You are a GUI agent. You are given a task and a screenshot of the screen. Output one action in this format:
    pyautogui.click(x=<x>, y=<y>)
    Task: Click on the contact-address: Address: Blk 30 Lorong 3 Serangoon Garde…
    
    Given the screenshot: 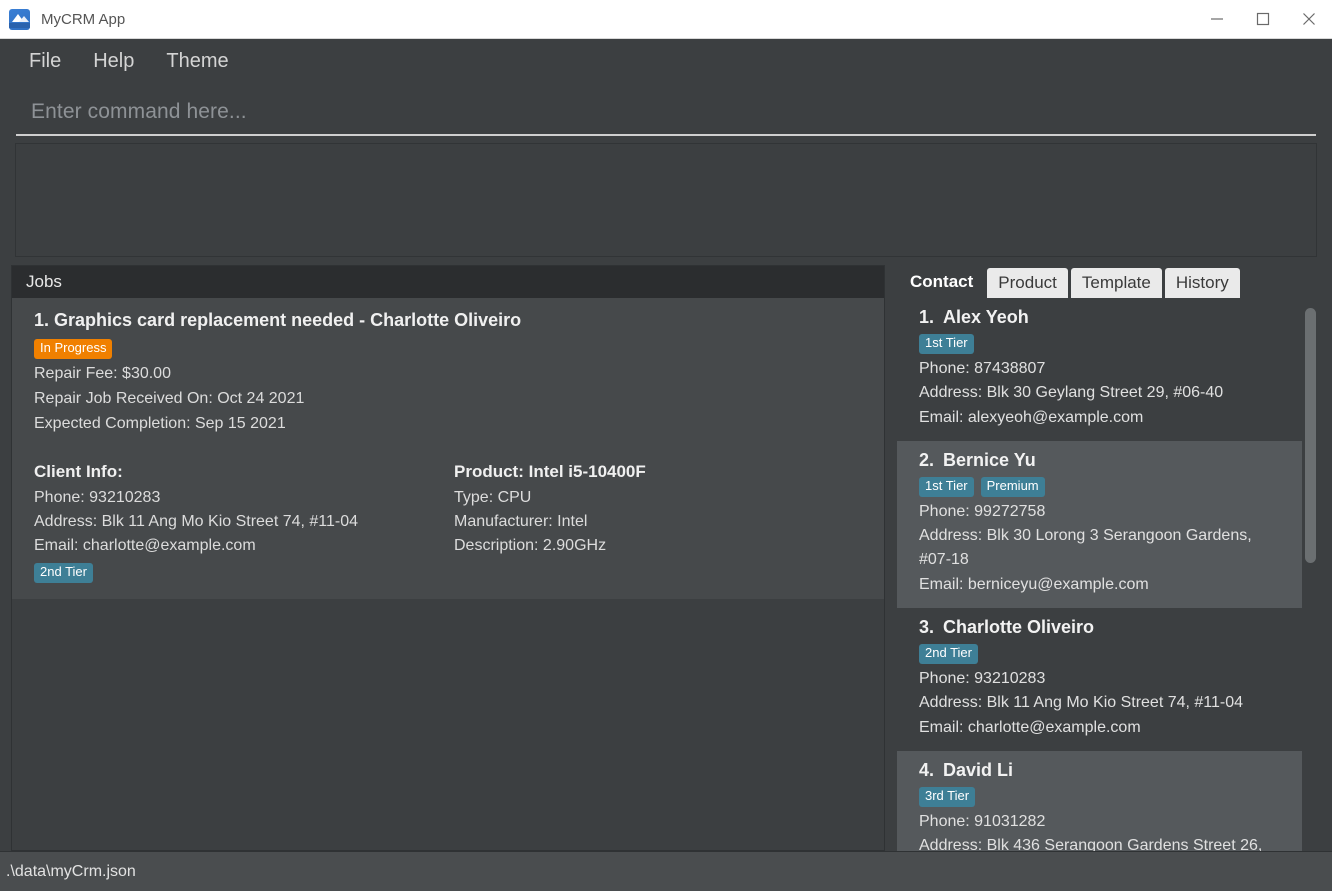 What is the action you would take?
    pyautogui.click(x=1085, y=548)
    